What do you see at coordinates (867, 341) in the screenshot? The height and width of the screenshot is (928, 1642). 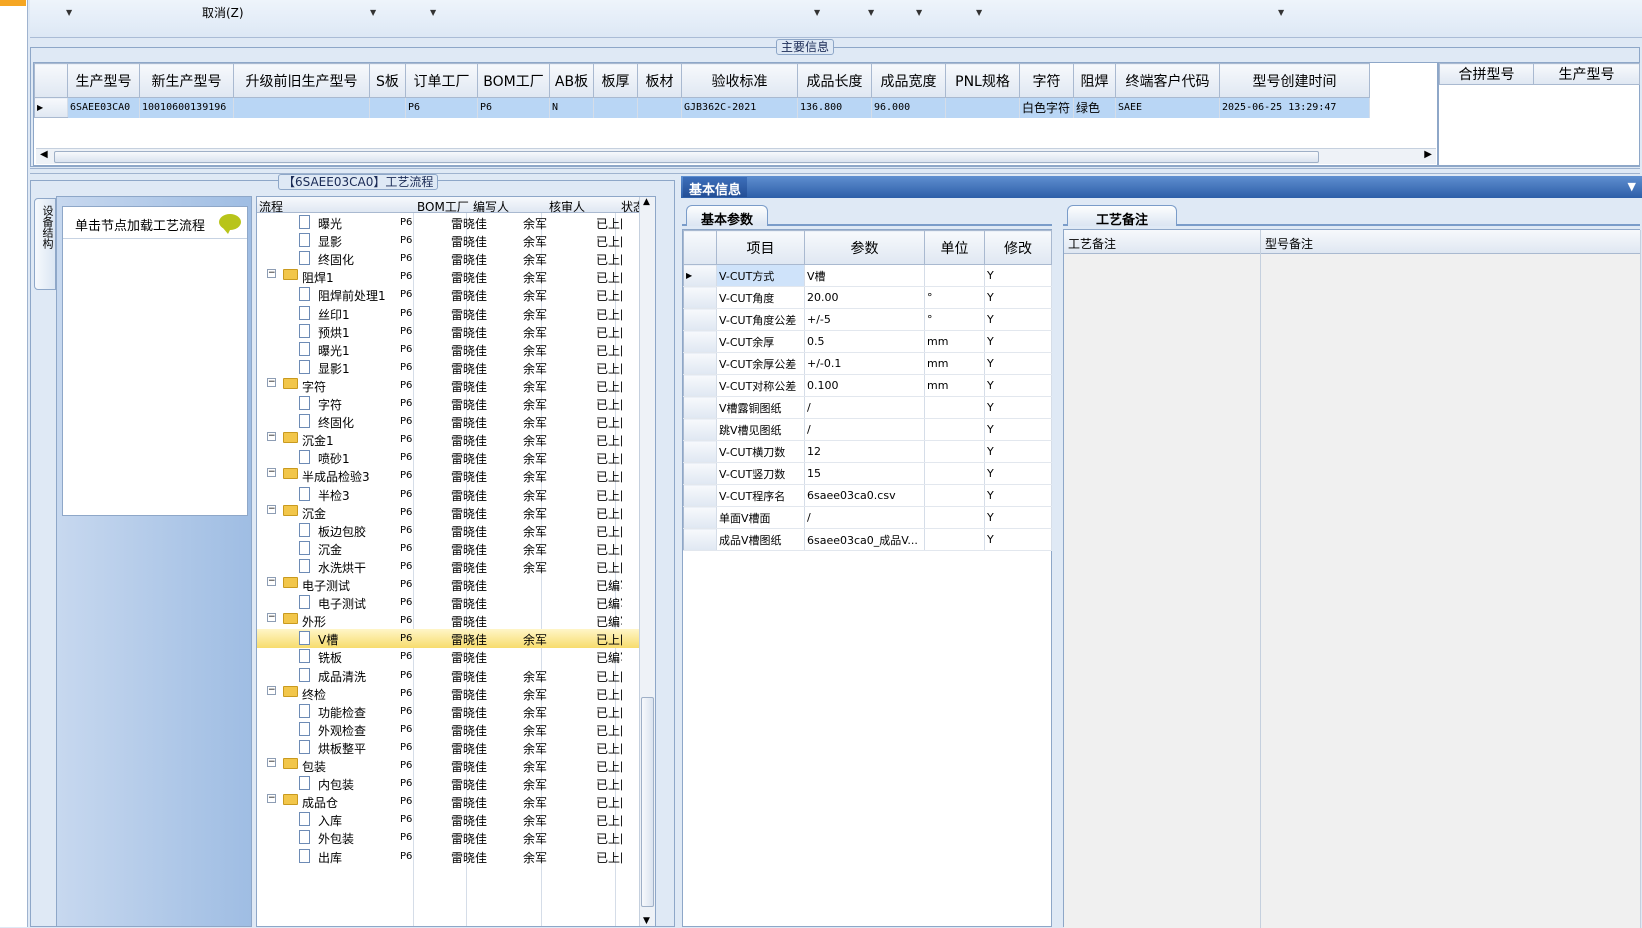 I see `param-row: V-CUT余厚 0.5 mm Y` at bounding box center [867, 341].